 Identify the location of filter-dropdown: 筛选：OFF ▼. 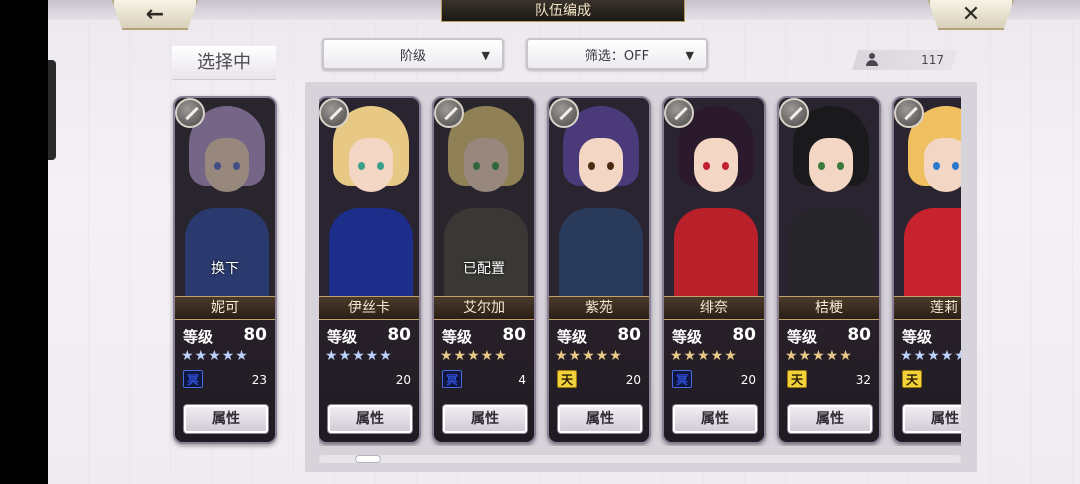
(617, 54).